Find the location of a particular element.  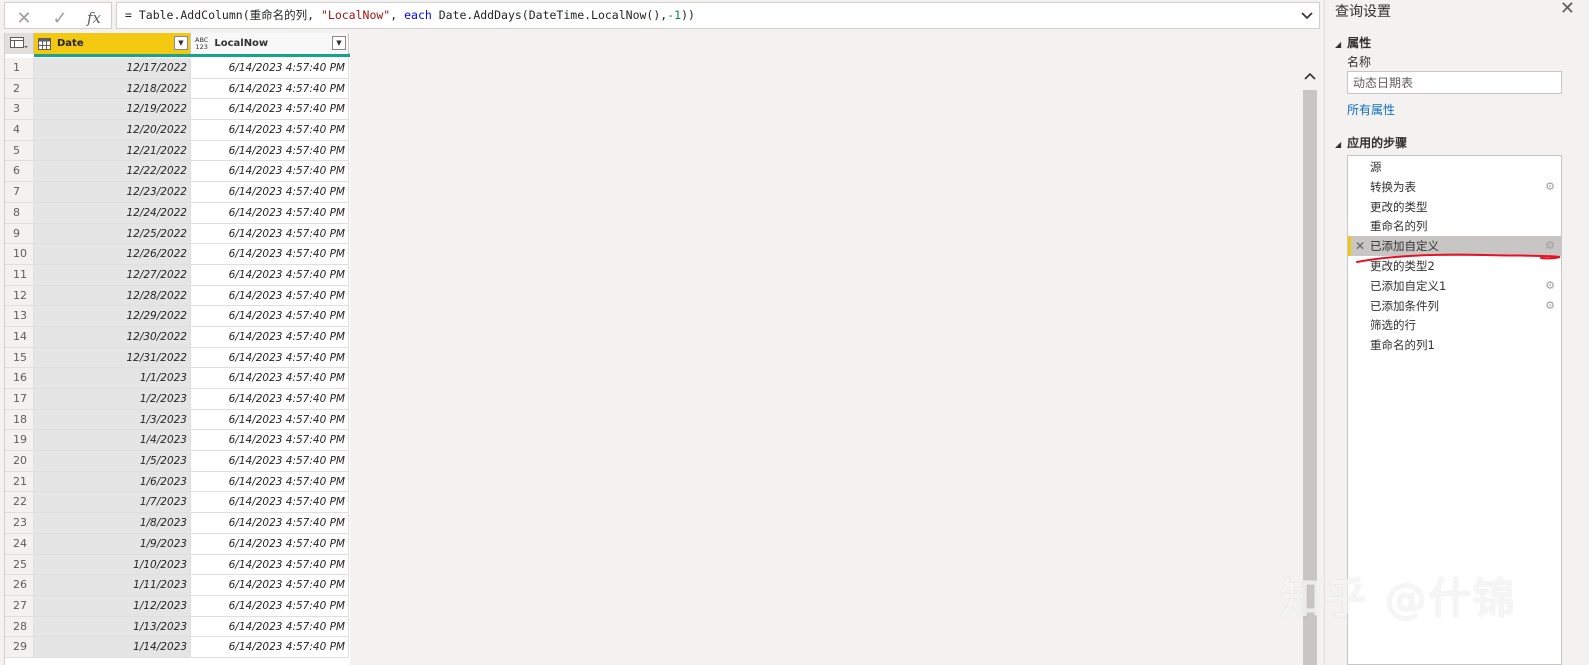

table-row: 16 1/1/2023 6/14/2023 4:57:40 PM is located at coordinates (177, 378).